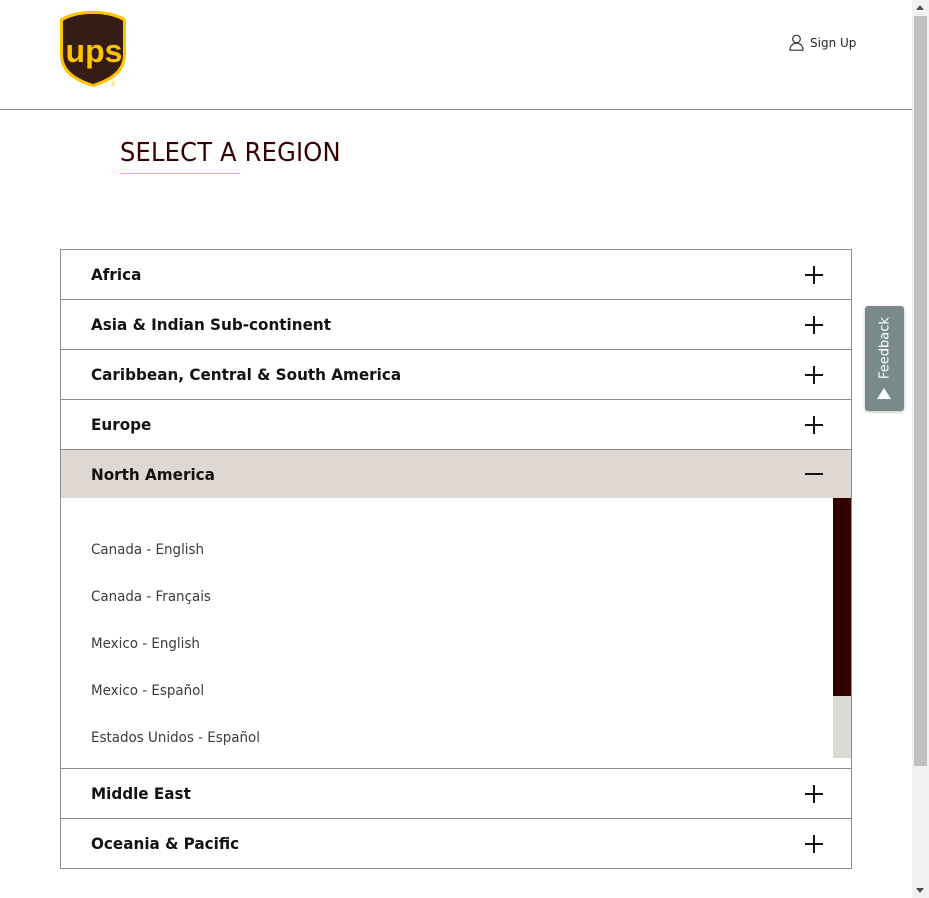 The image size is (929, 898). Describe the element at coordinates (884, 393) in the screenshot. I see `triangle-up-icon` at that location.